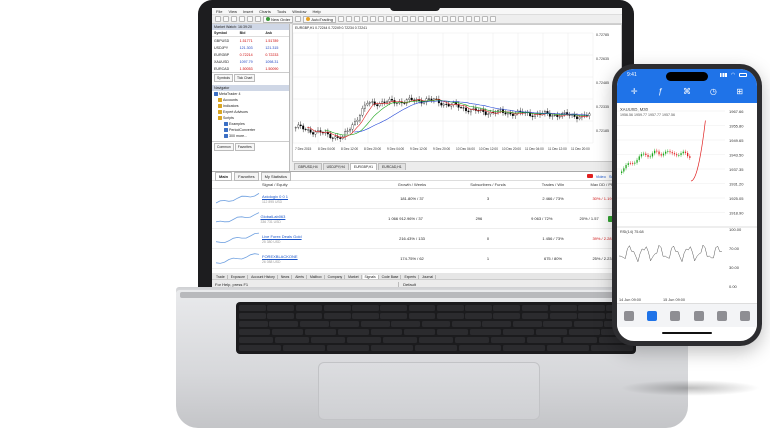 The image size is (770, 435). Describe the element at coordinates (218, 19) in the screenshot. I see `new-chart-icon` at that location.